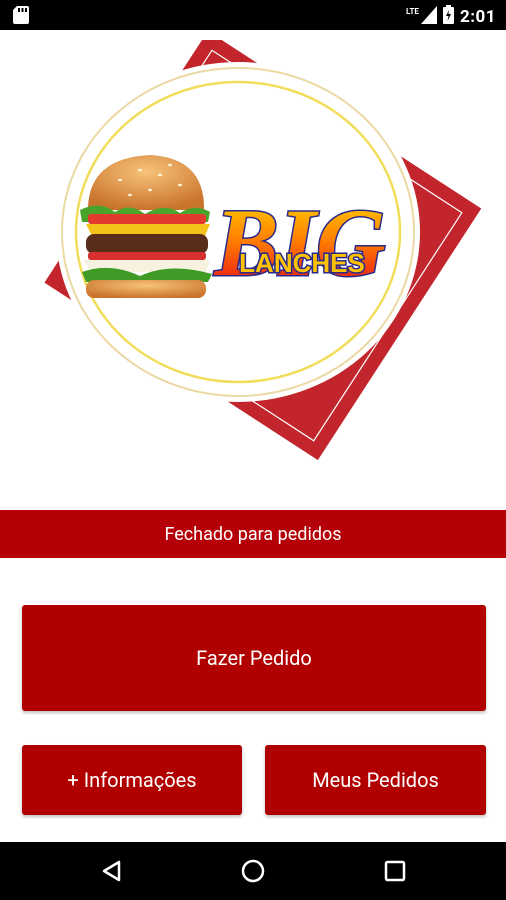  Describe the element at coordinates (112, 871) in the screenshot. I see `back-icon` at that location.